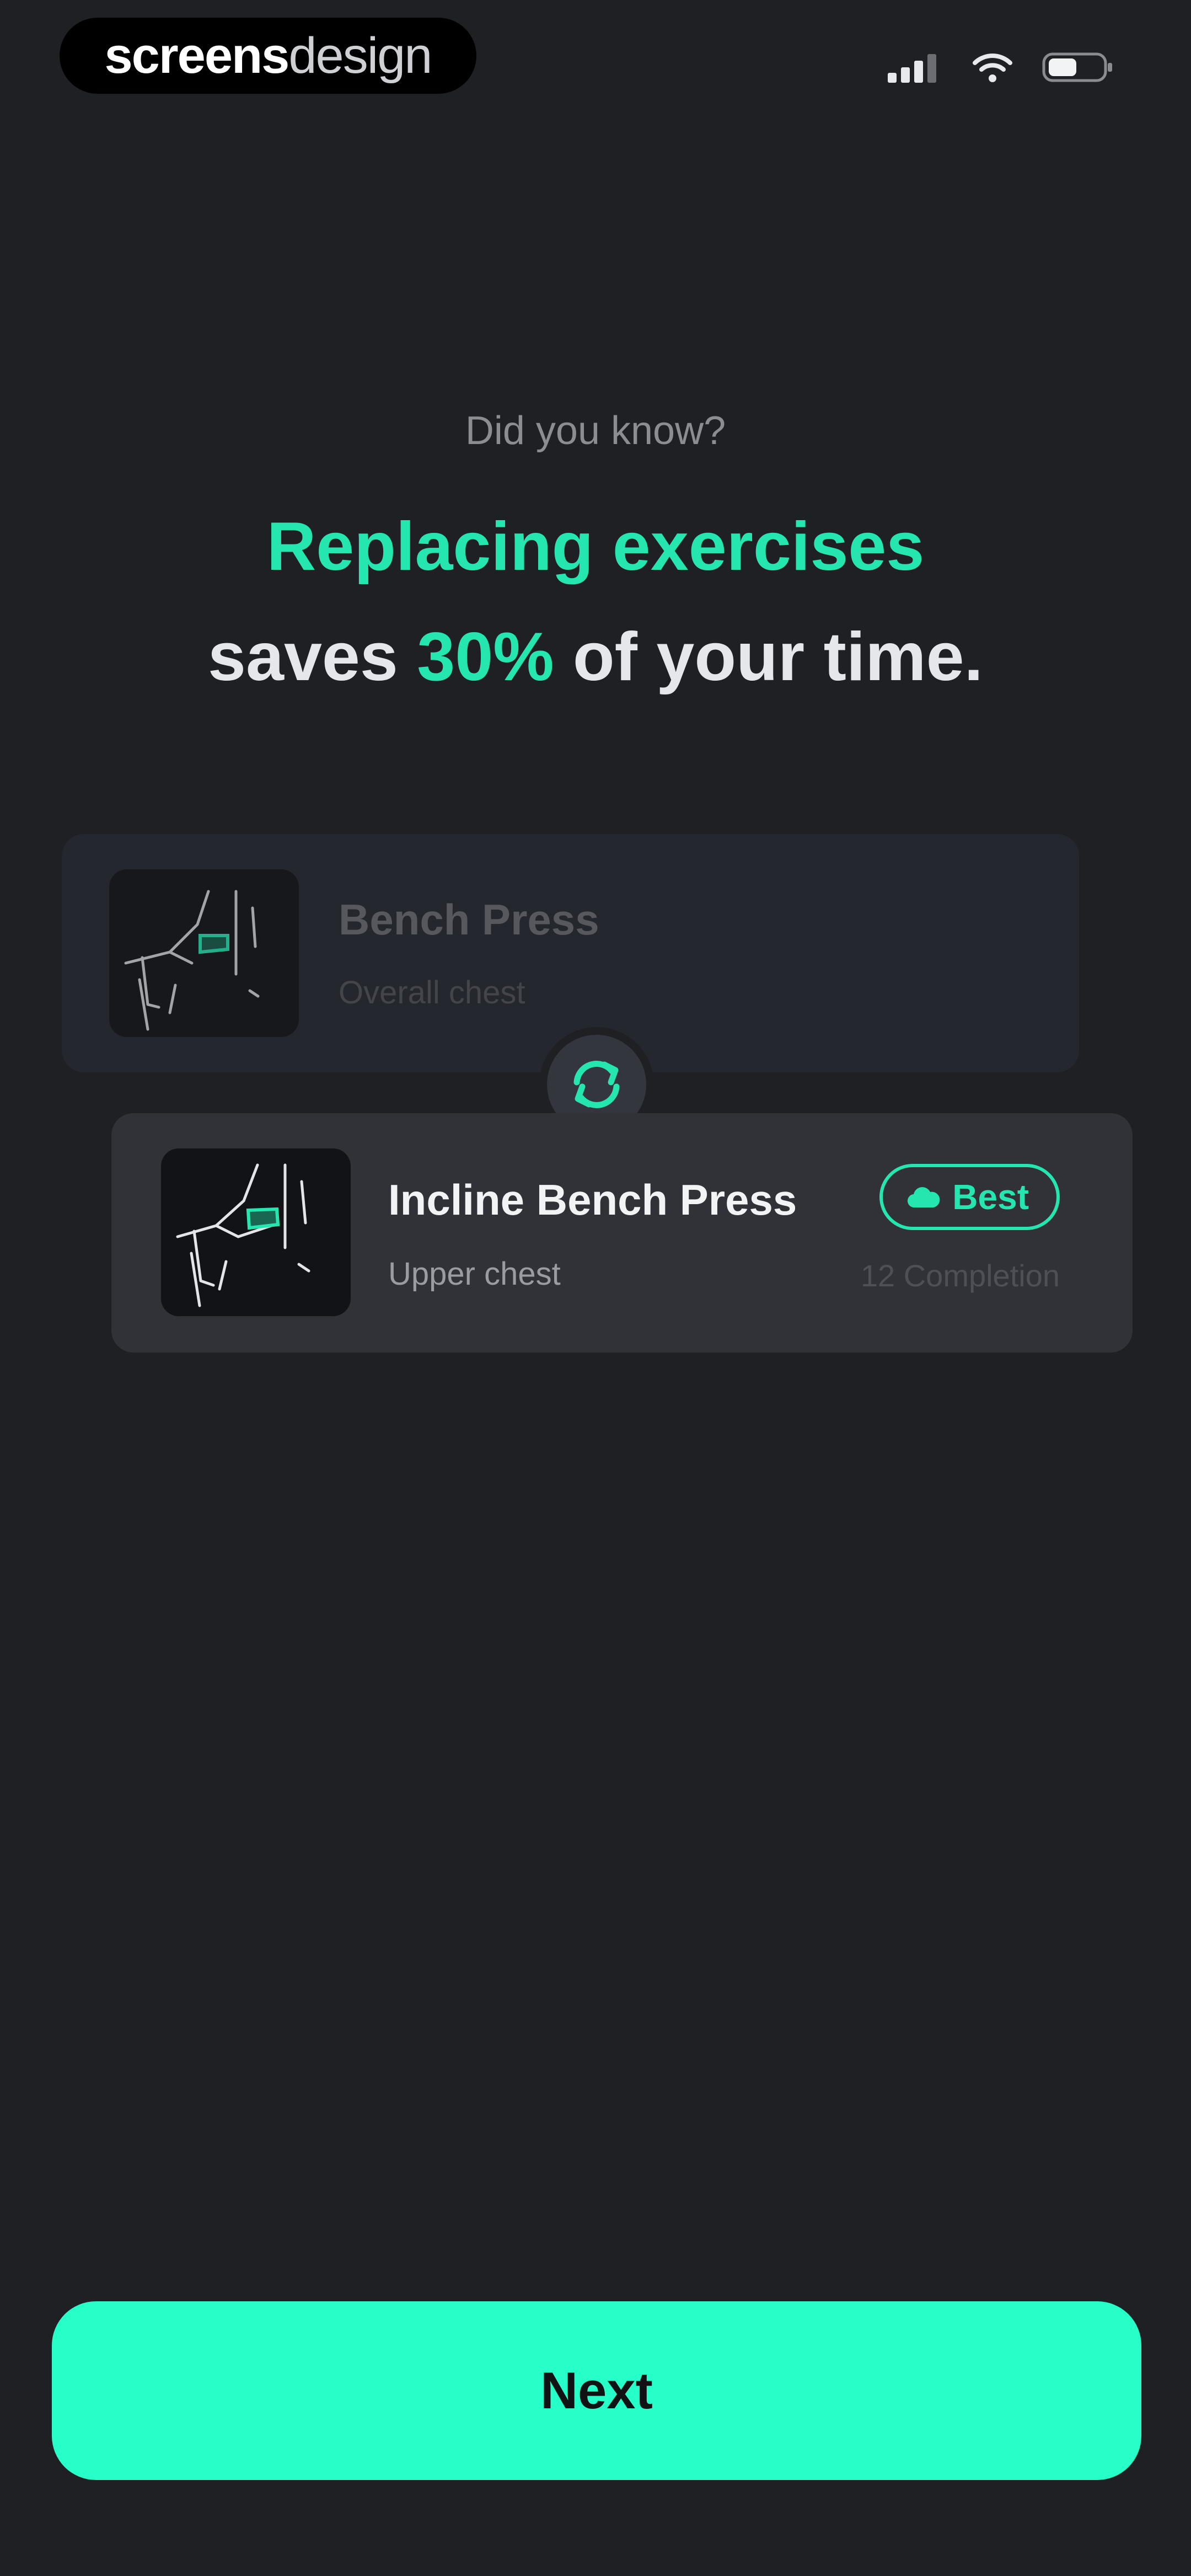  Describe the element at coordinates (469, 919) in the screenshot. I see `exercise-name: Bench Press` at that location.